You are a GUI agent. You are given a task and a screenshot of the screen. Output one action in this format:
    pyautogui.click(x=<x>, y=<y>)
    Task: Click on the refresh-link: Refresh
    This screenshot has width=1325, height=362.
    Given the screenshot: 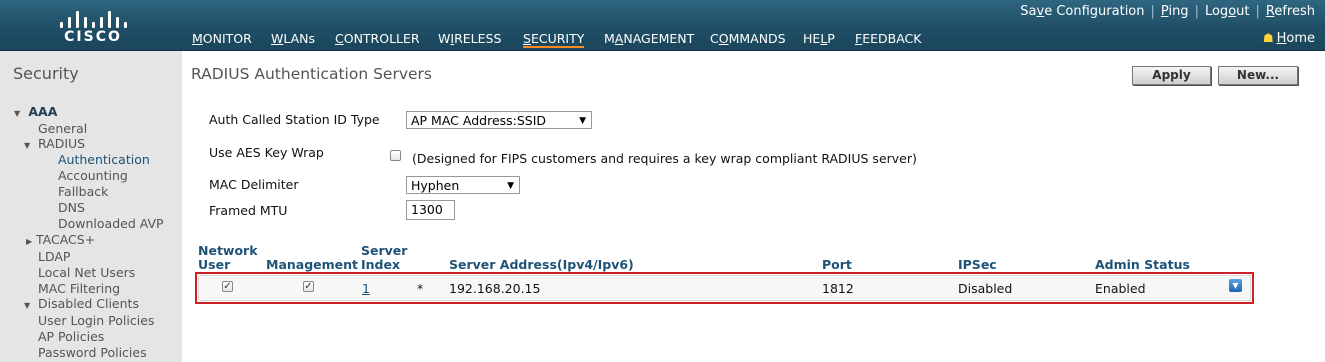 What is the action you would take?
    pyautogui.click(x=1290, y=11)
    